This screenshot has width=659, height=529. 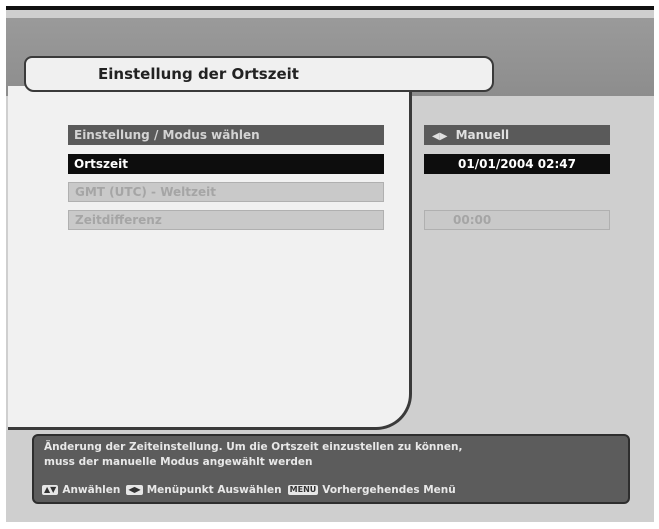 What do you see at coordinates (472, 220) in the screenshot?
I see `time-offset-value-text: 00:00` at bounding box center [472, 220].